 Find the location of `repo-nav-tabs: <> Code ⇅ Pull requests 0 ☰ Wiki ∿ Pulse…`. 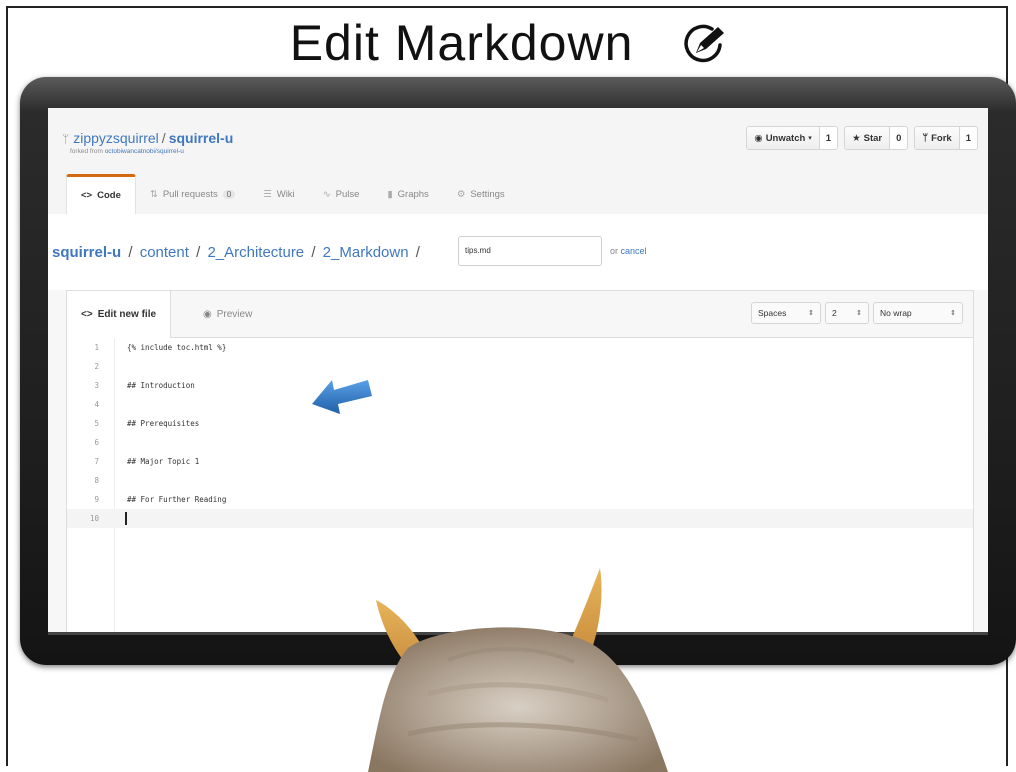

repo-nav-tabs: <> Code ⇅ Pull requests 0 ☰ Wiki ∿ Pulse… is located at coordinates (292, 194).